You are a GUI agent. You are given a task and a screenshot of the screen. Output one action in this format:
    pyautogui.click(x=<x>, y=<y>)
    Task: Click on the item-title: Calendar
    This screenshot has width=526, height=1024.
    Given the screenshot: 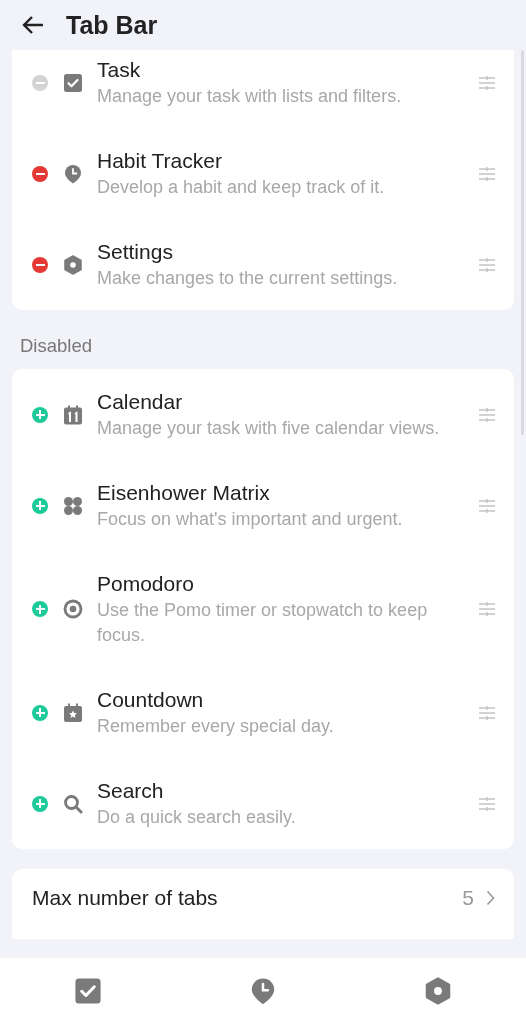 What is the action you would take?
    pyautogui.click(x=140, y=402)
    